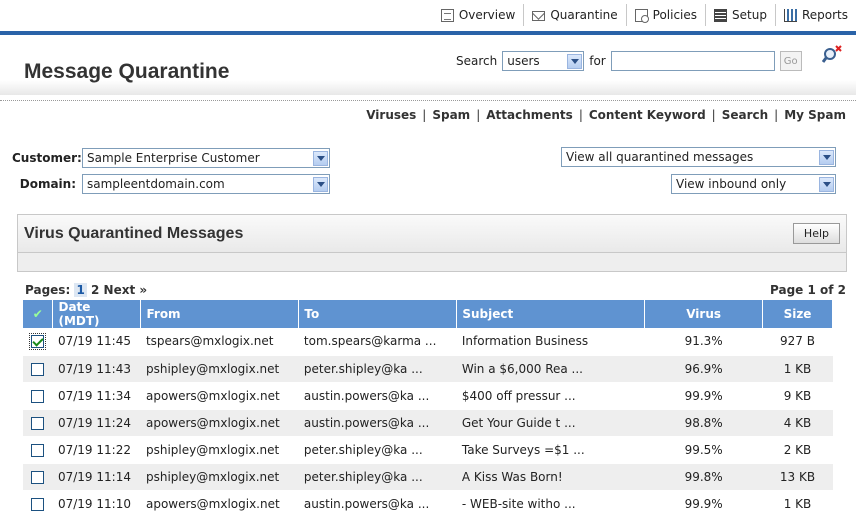 Image resolution: width=856 pixels, height=531 pixels. Describe the element at coordinates (704, 314) in the screenshot. I see `column-virus: Virus` at that location.